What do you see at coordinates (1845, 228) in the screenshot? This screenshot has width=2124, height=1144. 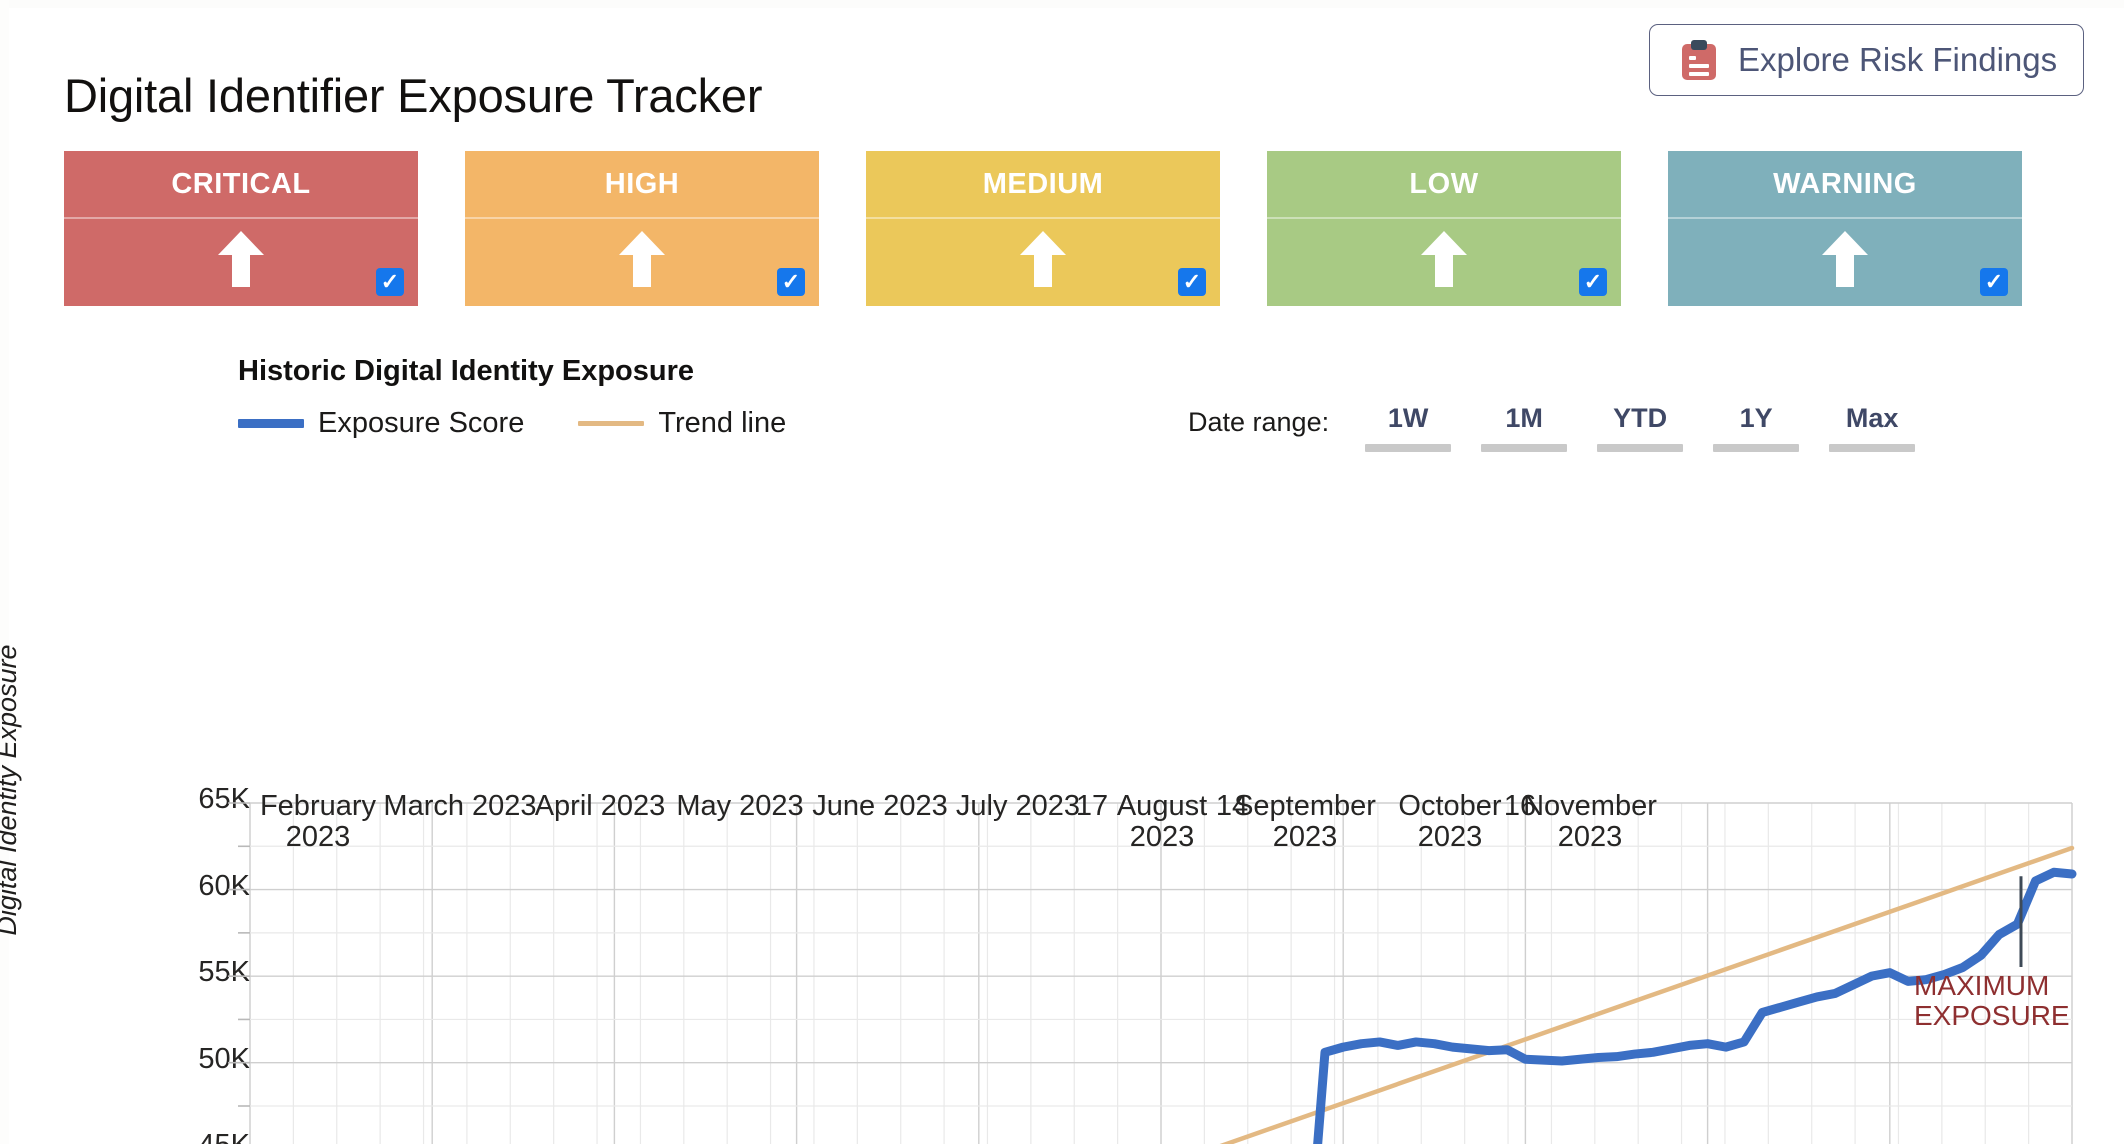 I see `severity-card-warning: WARNING ✓` at bounding box center [1845, 228].